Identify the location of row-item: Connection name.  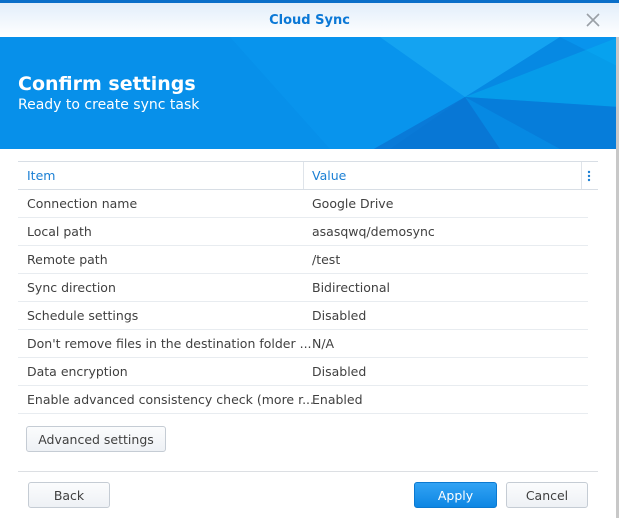
(82, 203).